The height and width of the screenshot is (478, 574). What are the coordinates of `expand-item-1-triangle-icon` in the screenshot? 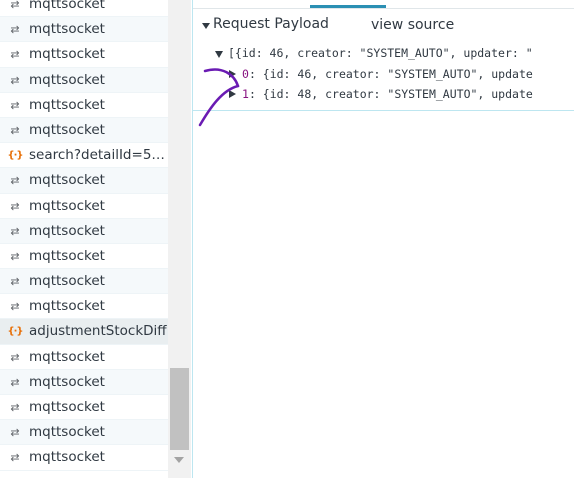 It's located at (232, 94).